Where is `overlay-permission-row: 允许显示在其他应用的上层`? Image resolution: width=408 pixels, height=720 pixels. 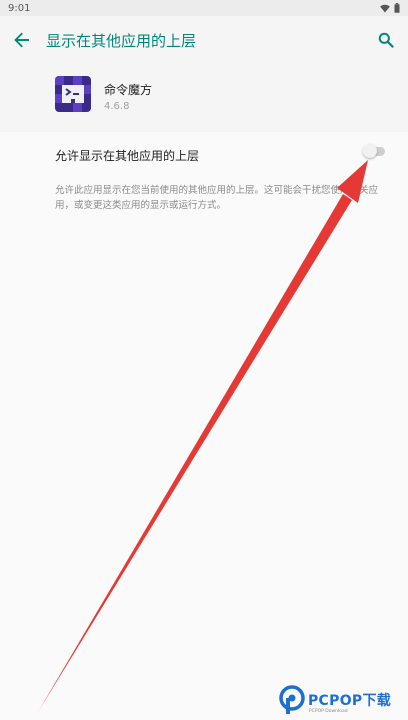
overlay-permission-row: 允许显示在其他应用的上层 is located at coordinates (204, 154).